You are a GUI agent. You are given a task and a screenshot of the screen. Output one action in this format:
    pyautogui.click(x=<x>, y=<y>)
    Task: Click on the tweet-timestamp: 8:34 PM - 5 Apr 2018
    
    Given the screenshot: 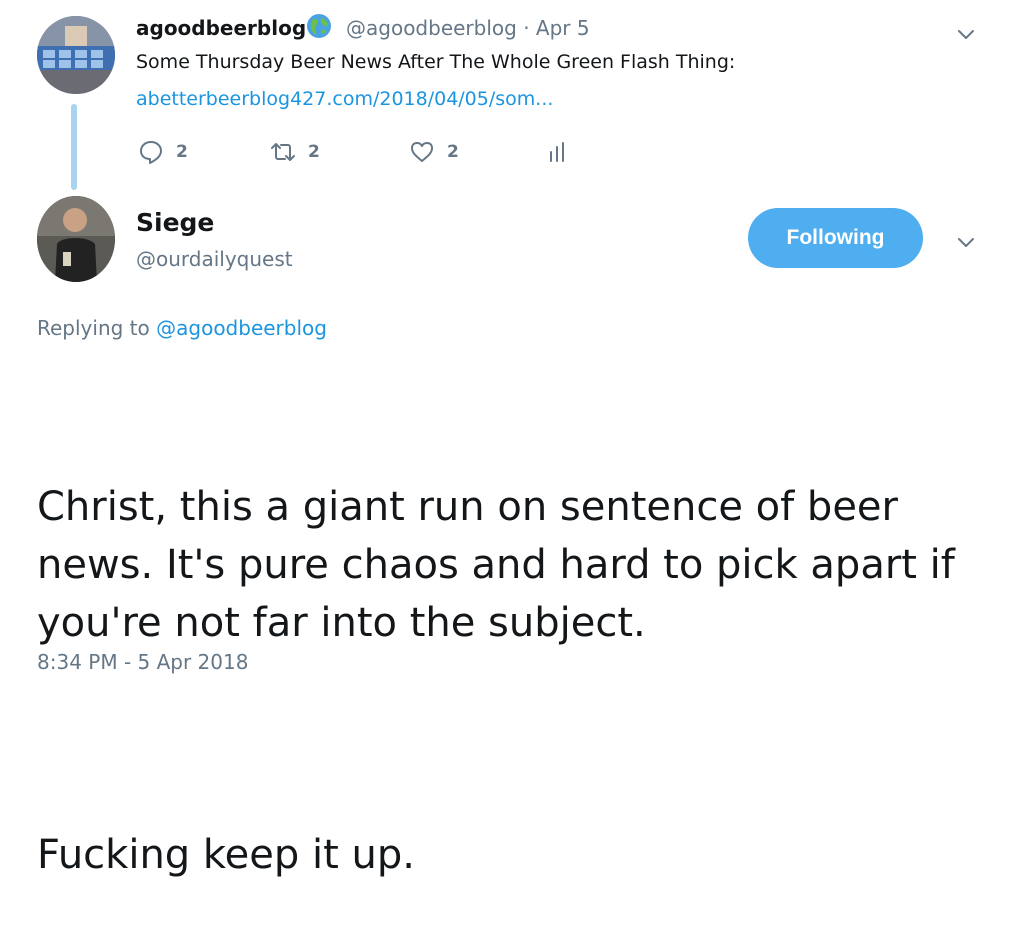 What is the action you would take?
    pyautogui.click(x=142, y=662)
    